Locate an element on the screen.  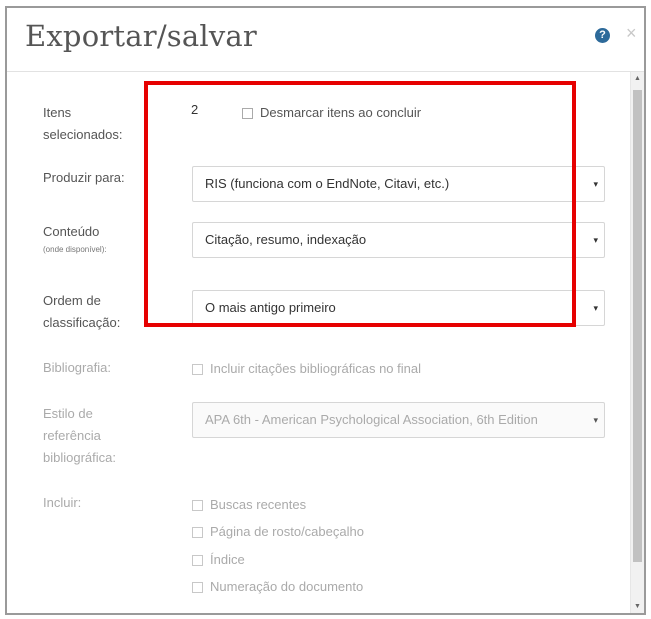
scroll-up-icon: ▲ is located at coordinates (637, 78).